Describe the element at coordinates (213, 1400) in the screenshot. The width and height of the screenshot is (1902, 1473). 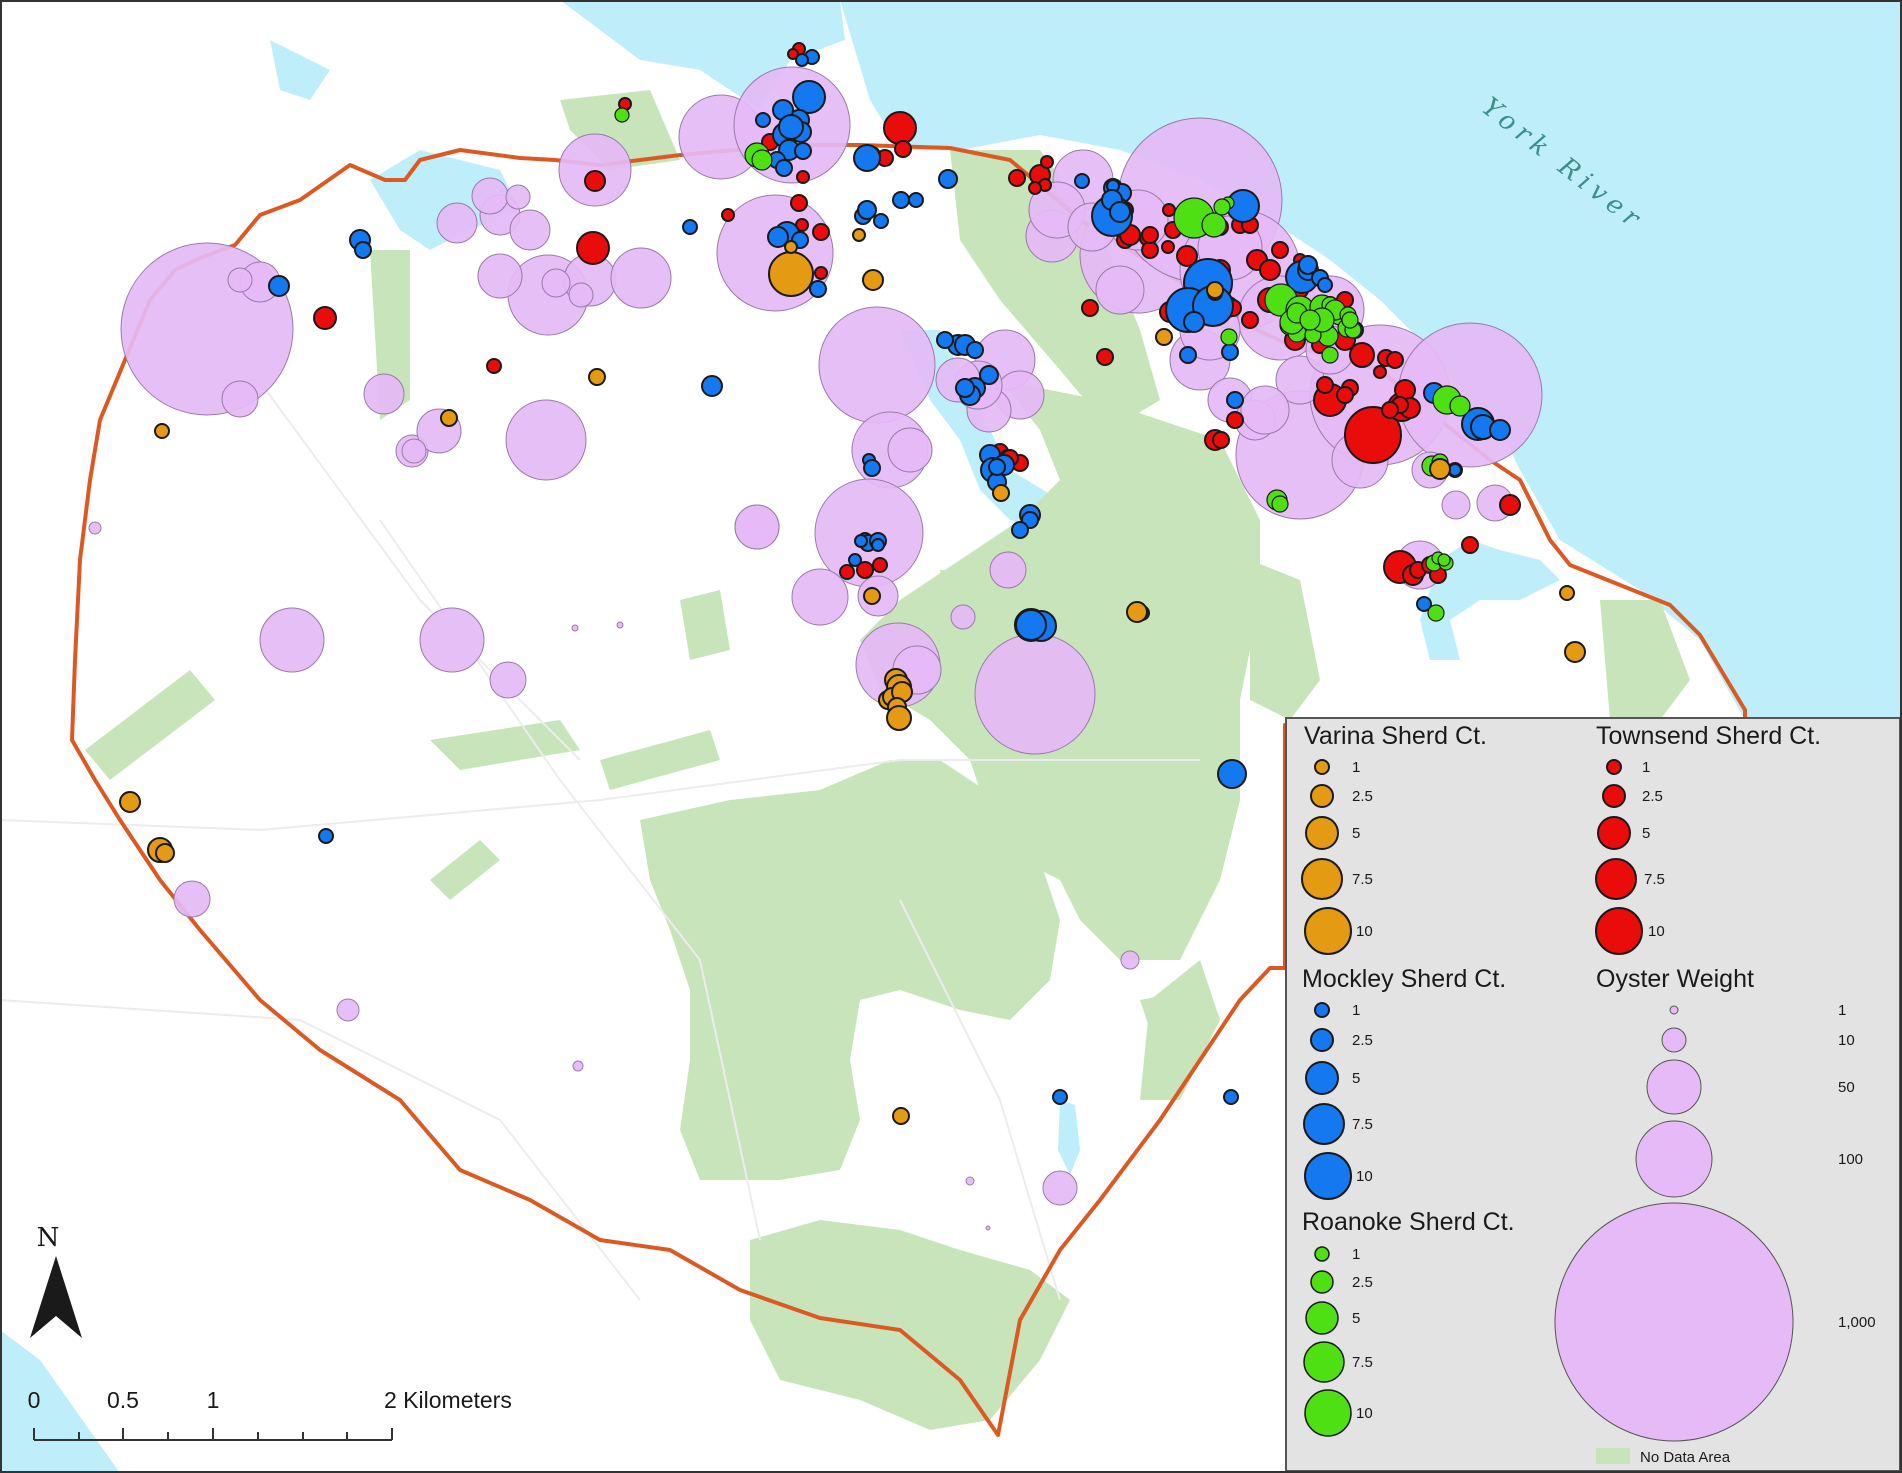
I see `scale-label: 1` at that location.